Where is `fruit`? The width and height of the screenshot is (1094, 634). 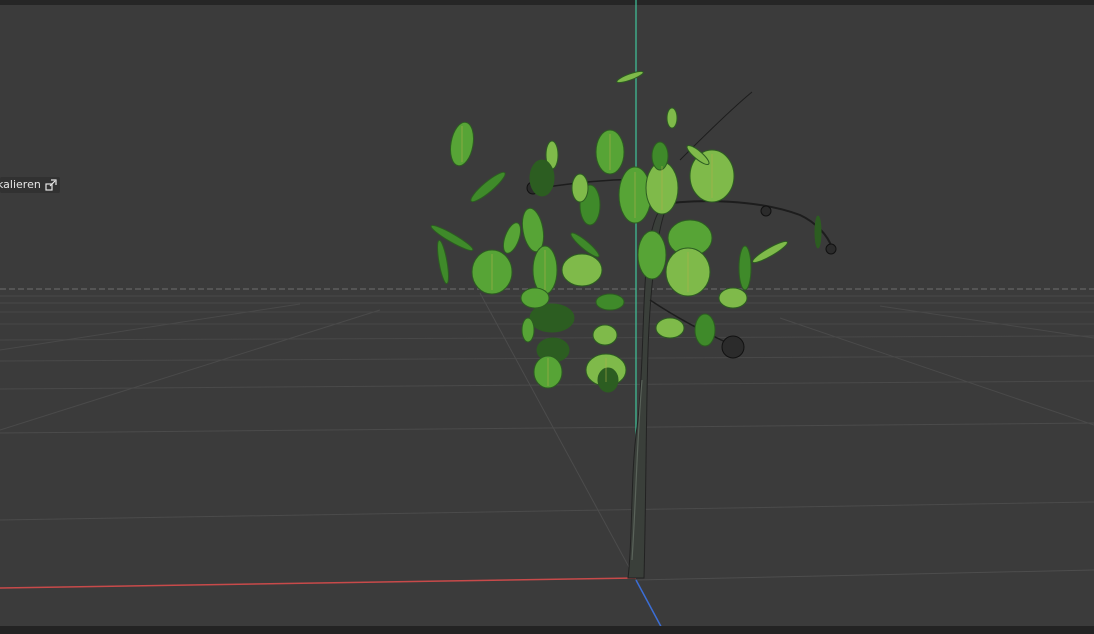 fruit is located at coordinates (733, 347).